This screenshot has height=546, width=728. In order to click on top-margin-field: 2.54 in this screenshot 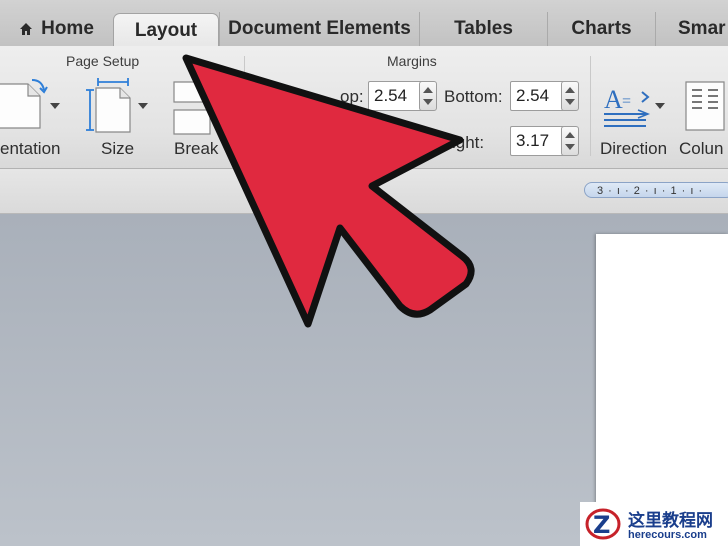, I will do `click(395, 96)`.